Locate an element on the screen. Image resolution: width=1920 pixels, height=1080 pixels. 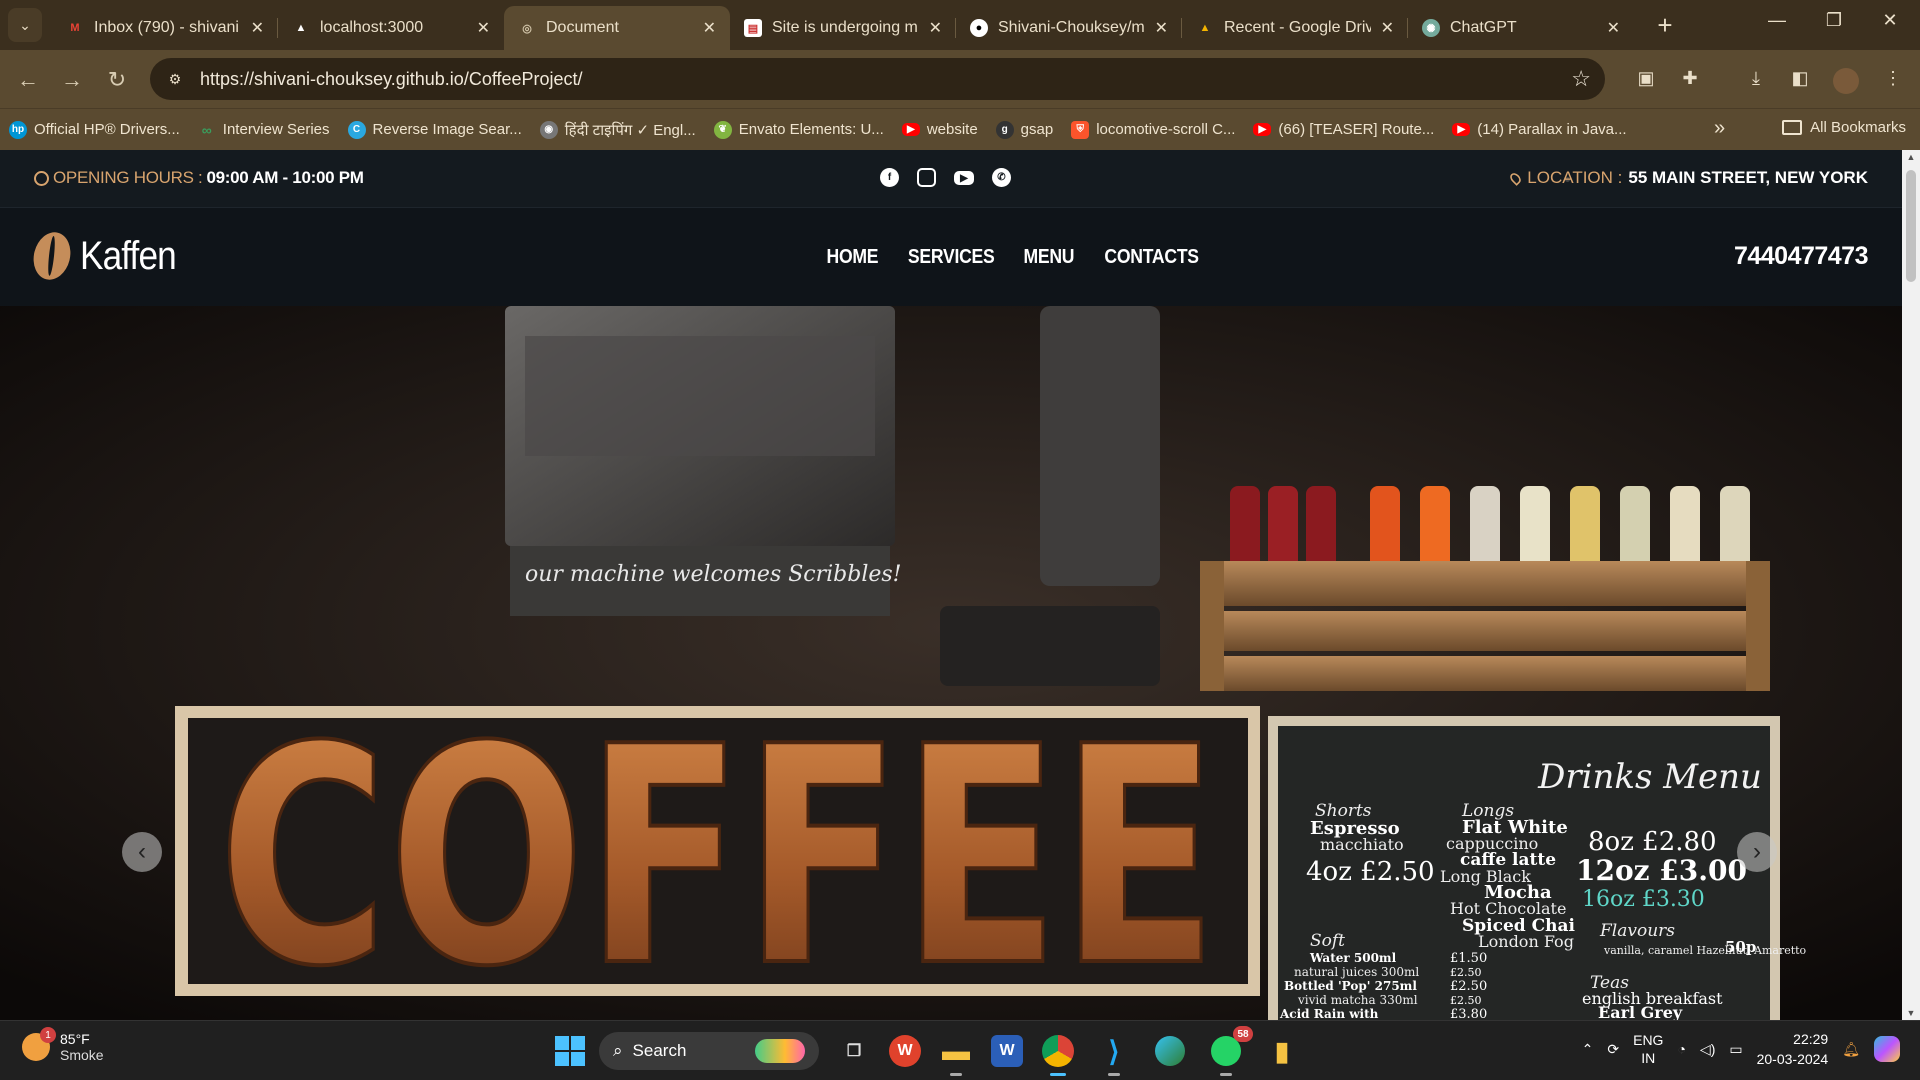
nav-home: HOME is located at coordinates (853, 257).